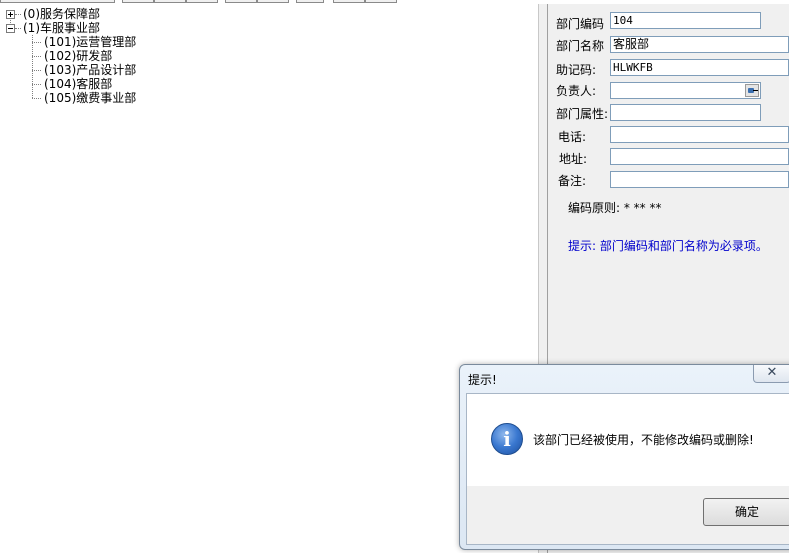 The width and height of the screenshot is (789, 553). Describe the element at coordinates (482, 380) in the screenshot. I see `dialog-title: 提示!` at that location.